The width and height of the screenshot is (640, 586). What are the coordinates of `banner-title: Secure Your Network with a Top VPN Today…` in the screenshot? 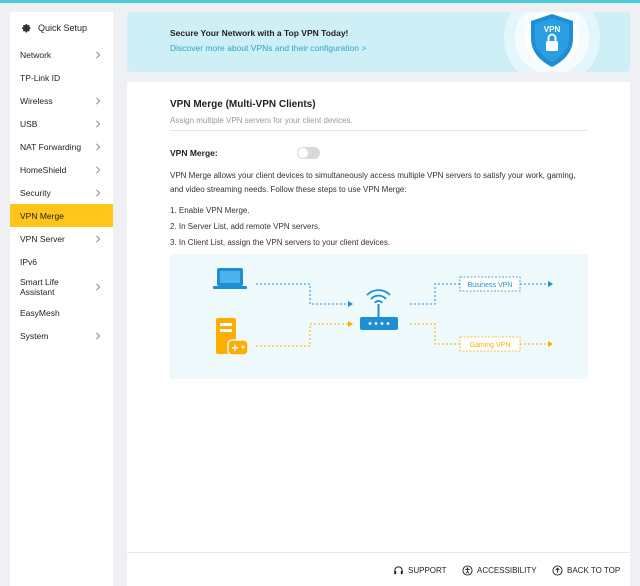 It's located at (259, 33).